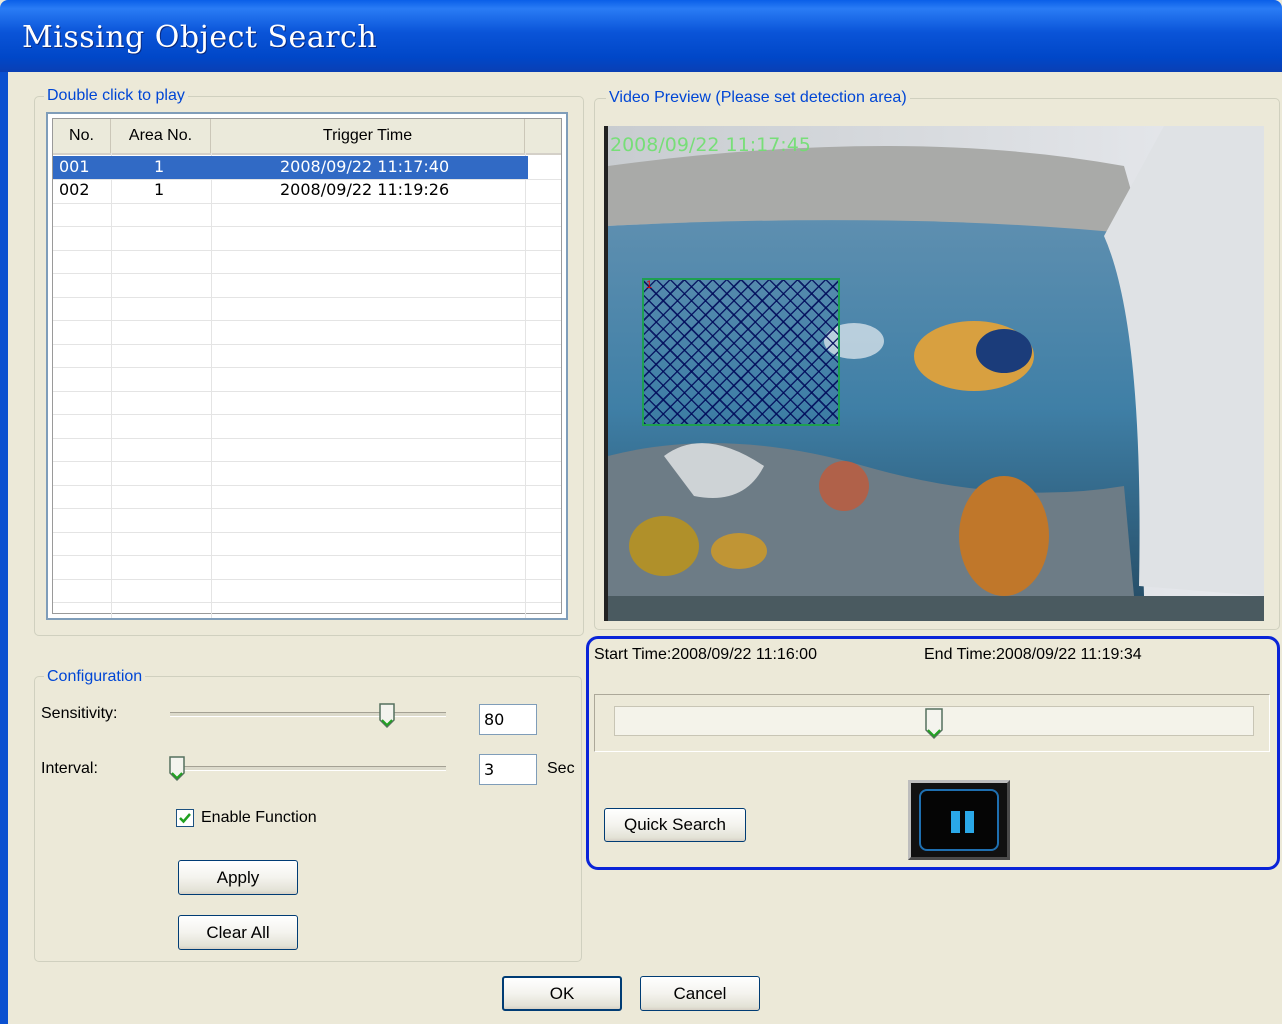 The width and height of the screenshot is (1282, 1024). What do you see at coordinates (161, 136) in the screenshot?
I see `column-header-area: Area No.` at bounding box center [161, 136].